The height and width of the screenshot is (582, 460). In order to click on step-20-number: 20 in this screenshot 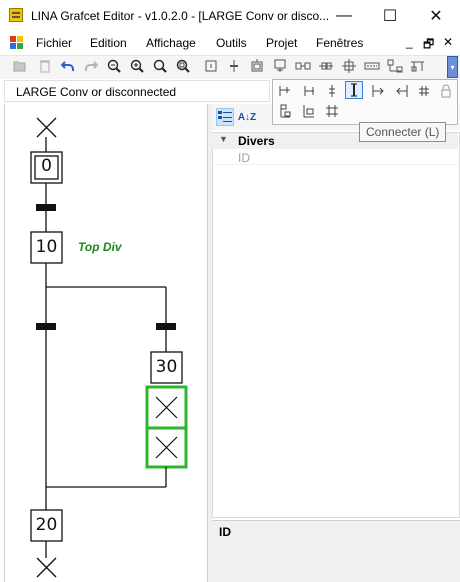, I will do `click(46, 525)`.